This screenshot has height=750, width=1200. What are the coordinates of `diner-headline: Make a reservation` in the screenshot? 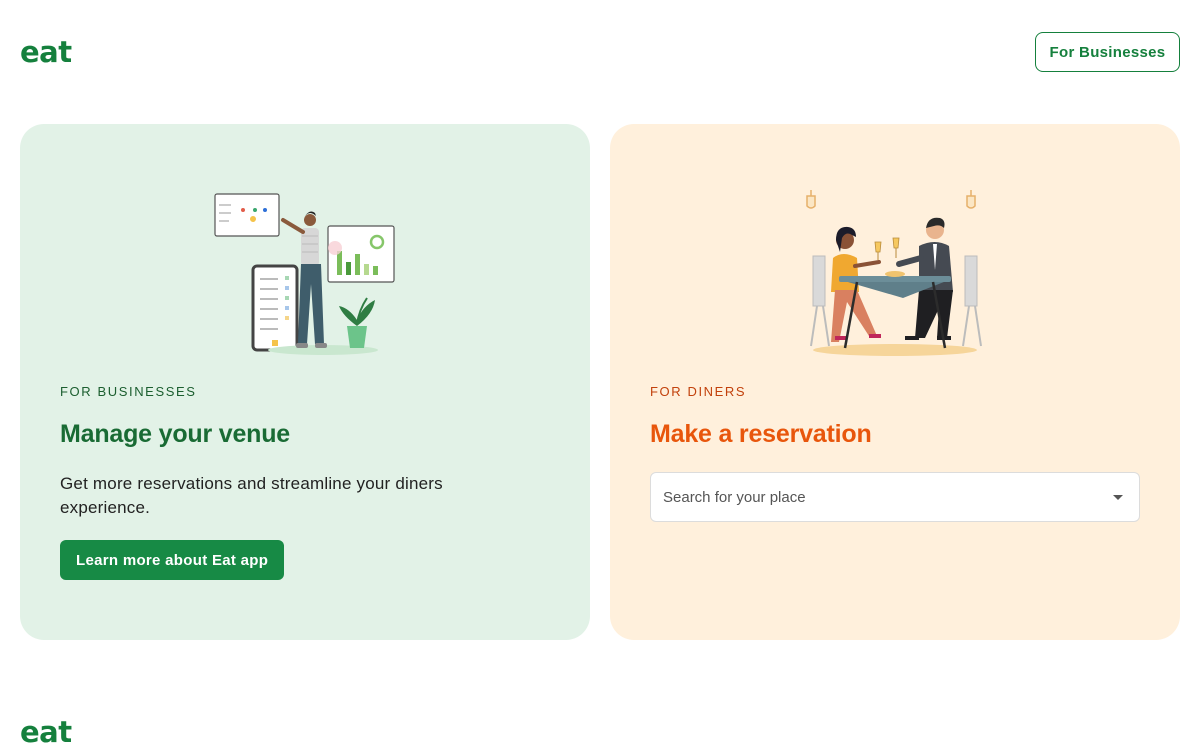 It's located at (761, 434).